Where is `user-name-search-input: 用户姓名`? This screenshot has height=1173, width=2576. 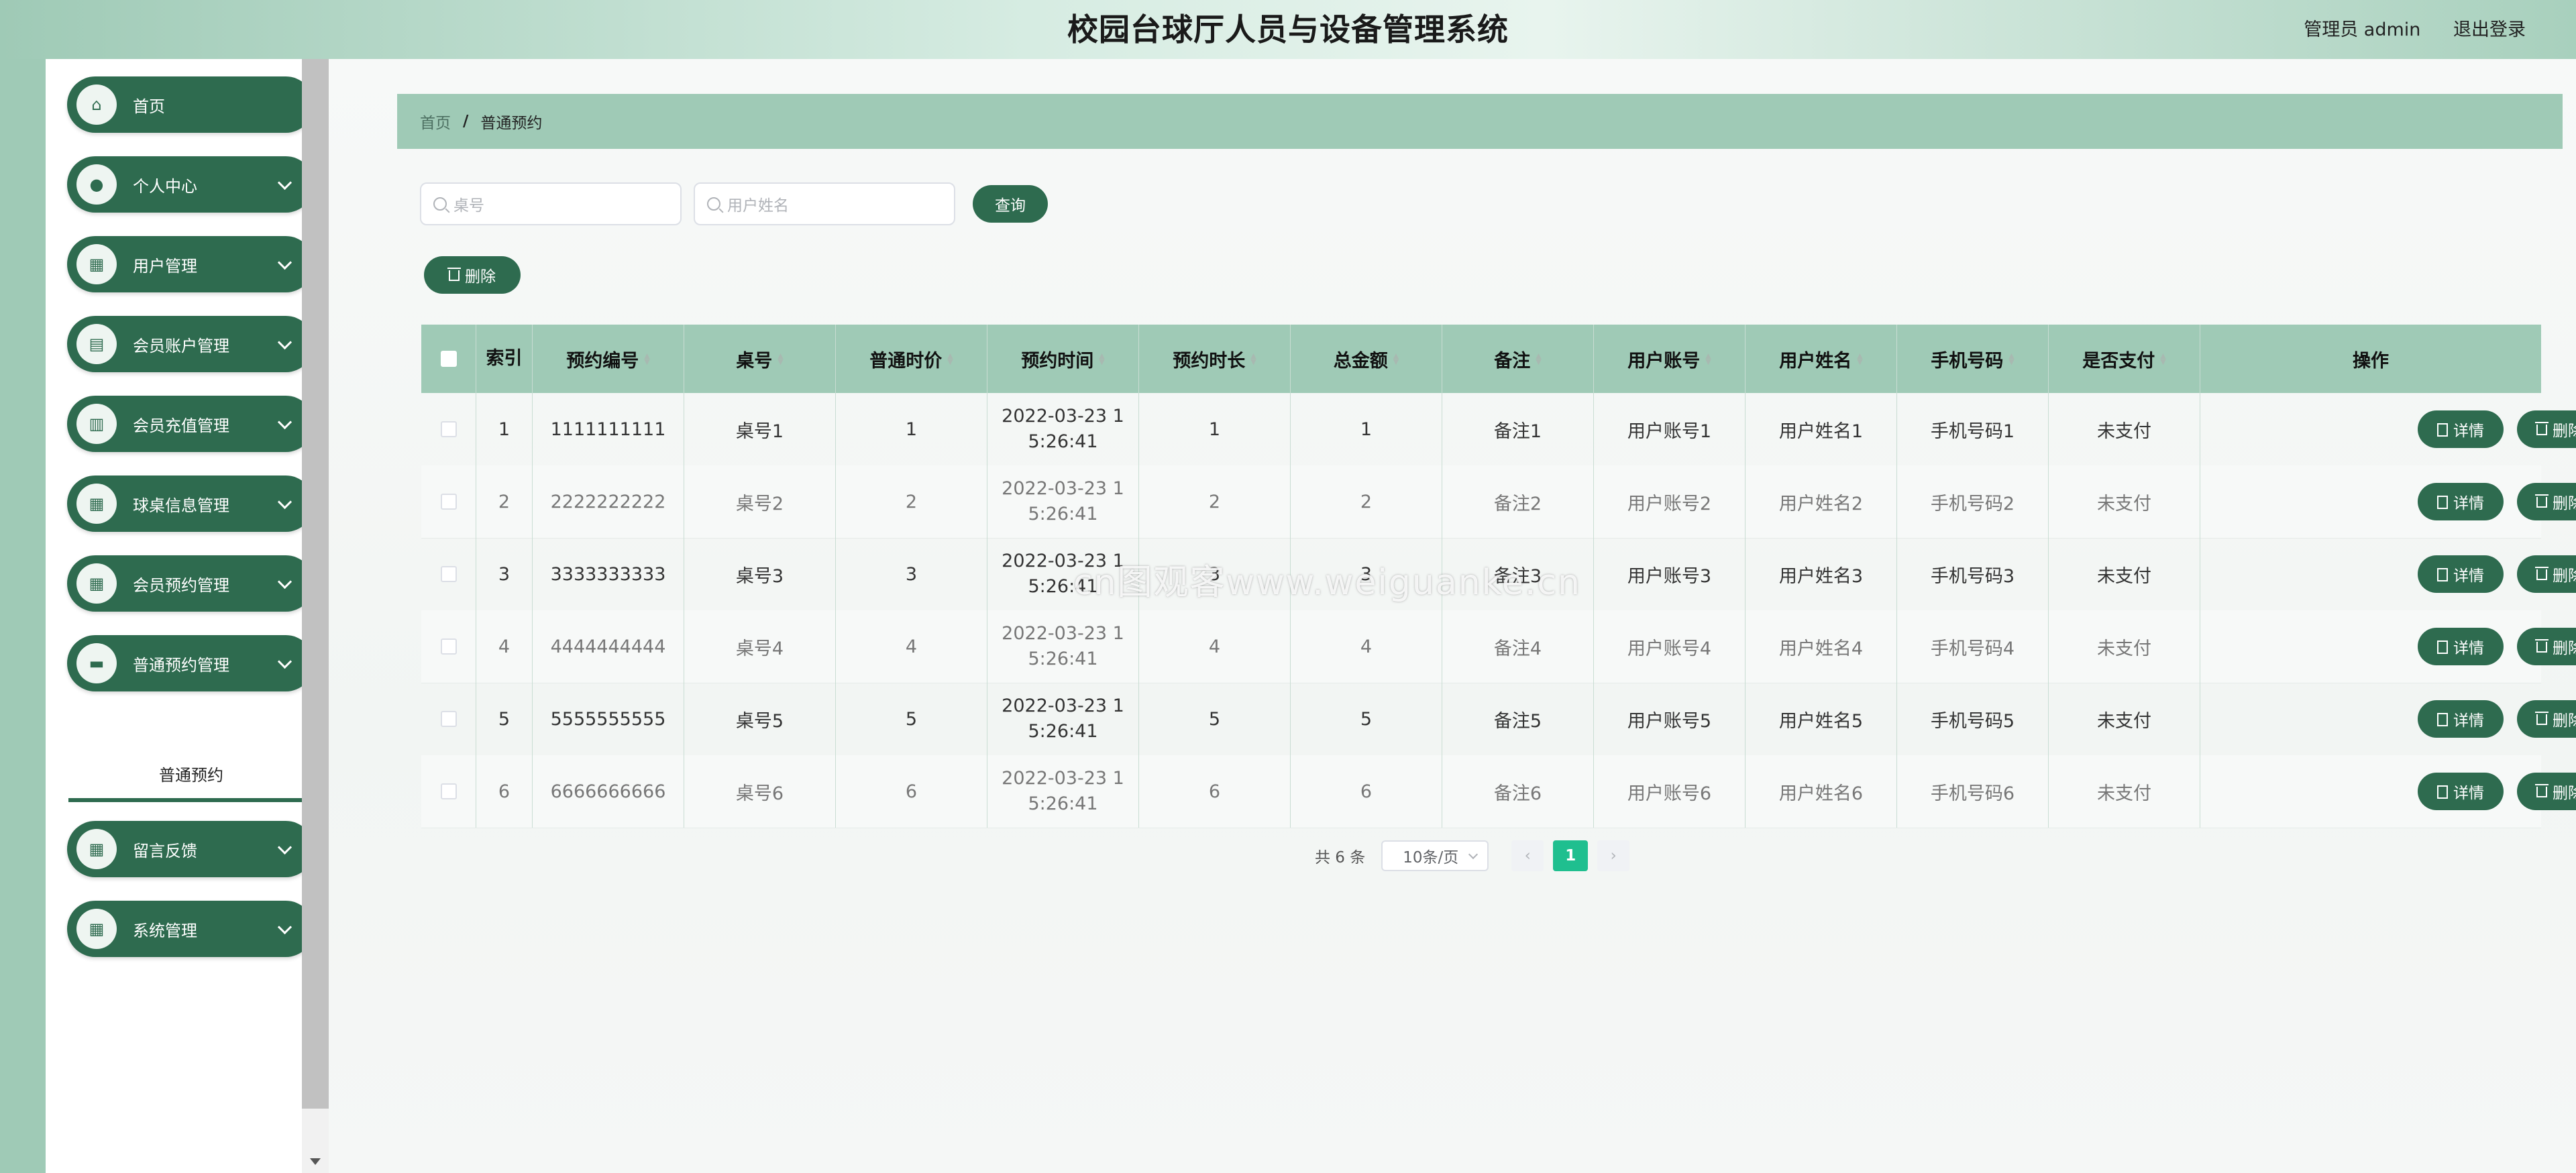 user-name-search-input: 用户姓名 is located at coordinates (824, 204).